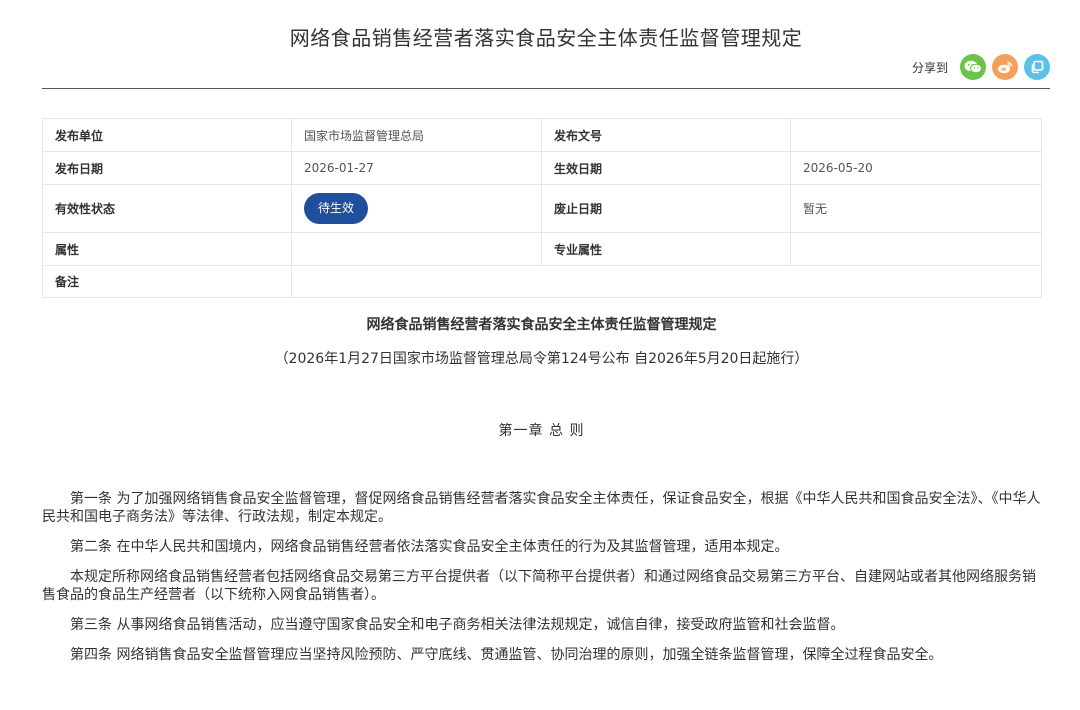 The height and width of the screenshot is (710, 1080). What do you see at coordinates (167, 168) in the screenshot?
I see `publish-date-label: 发布日期` at bounding box center [167, 168].